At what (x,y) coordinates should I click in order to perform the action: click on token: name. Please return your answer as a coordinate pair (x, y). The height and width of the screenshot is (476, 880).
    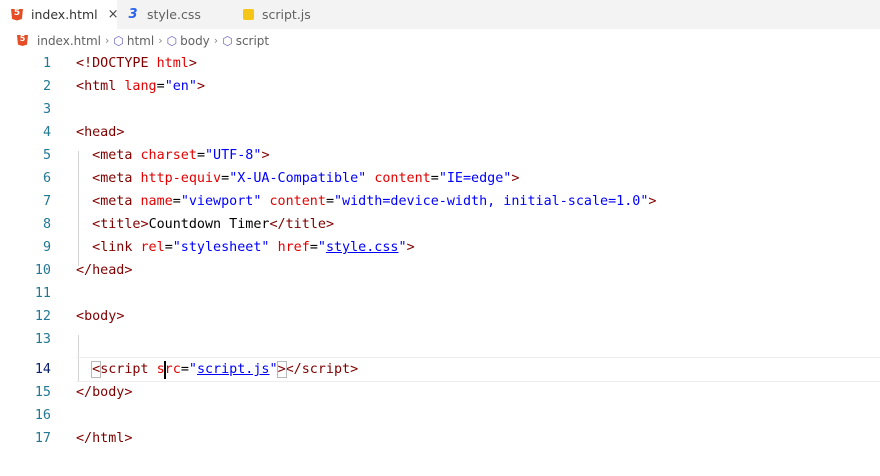
    Looking at the image, I should click on (156, 201).